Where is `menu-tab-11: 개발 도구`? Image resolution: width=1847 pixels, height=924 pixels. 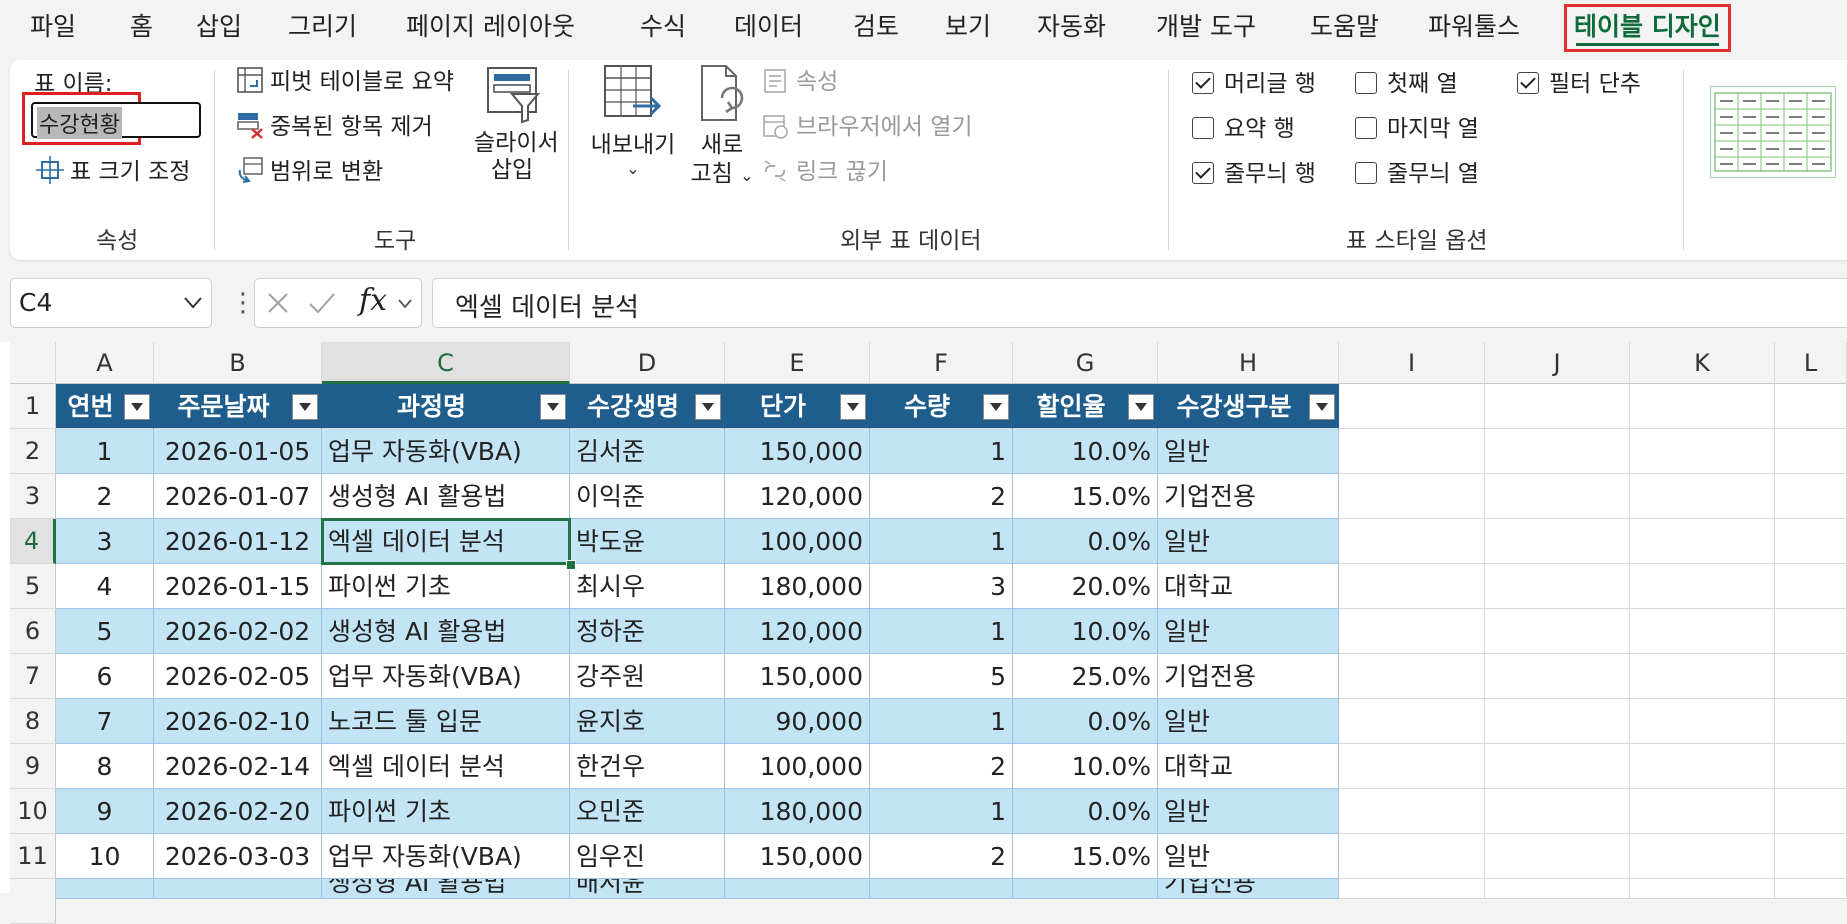
menu-tab-11: 개발 도구 is located at coordinates (1206, 27).